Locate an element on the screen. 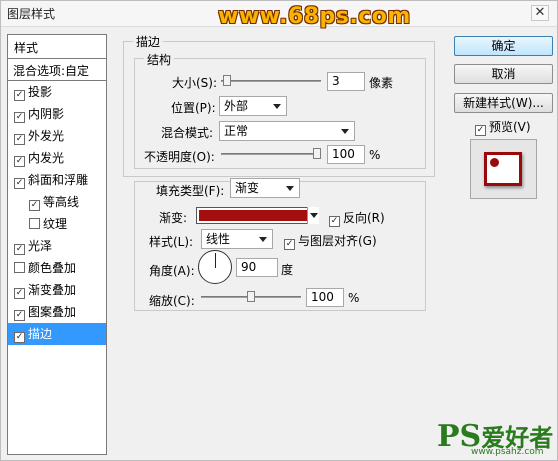 This screenshot has width=558, height=461. style-item-label: 外发光 is located at coordinates (46, 136).